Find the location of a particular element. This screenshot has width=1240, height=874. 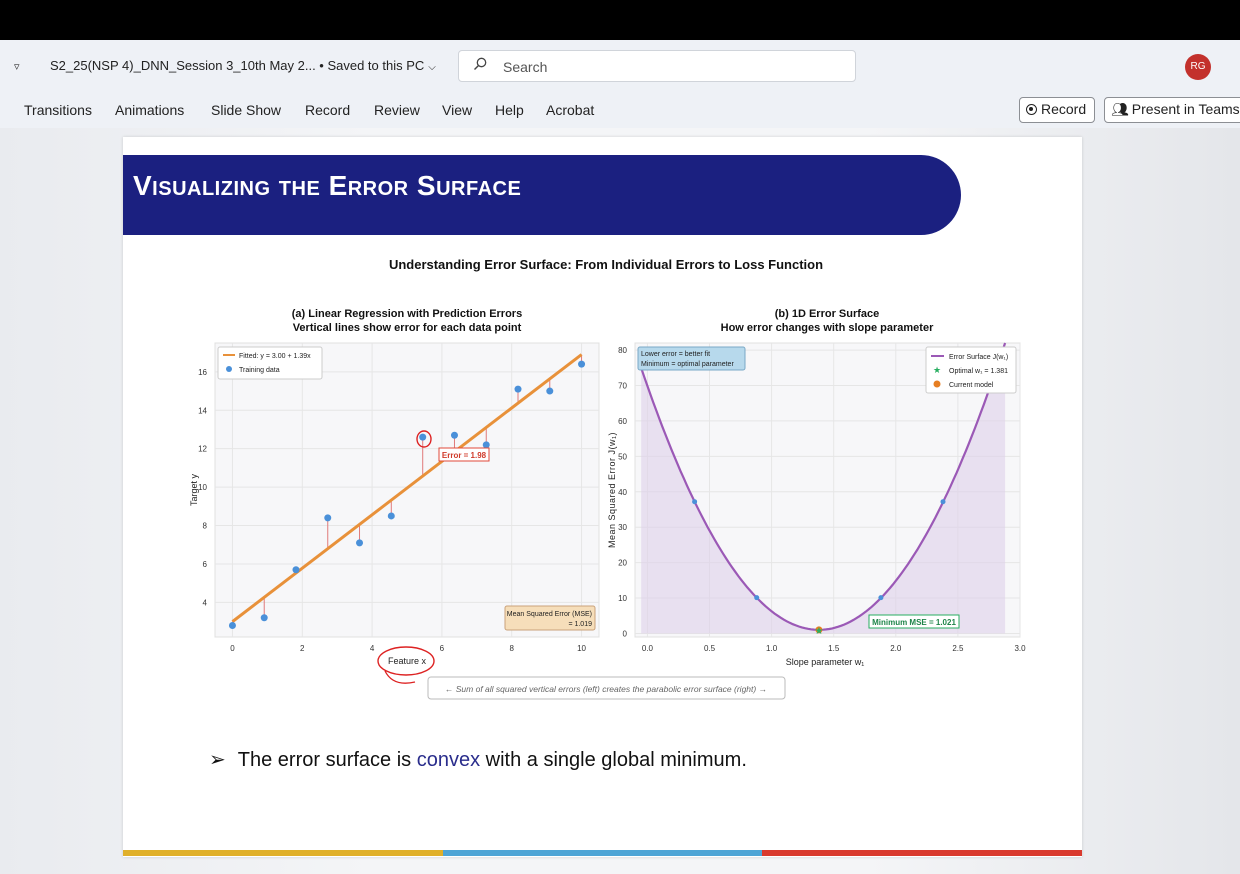

tab-record: Record is located at coordinates (327, 110).